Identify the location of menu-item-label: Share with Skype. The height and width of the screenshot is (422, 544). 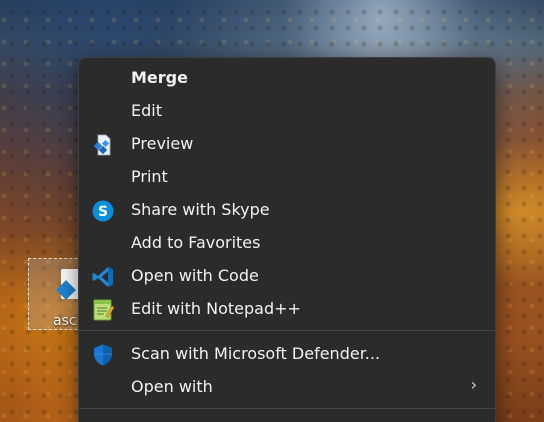
(200, 209).